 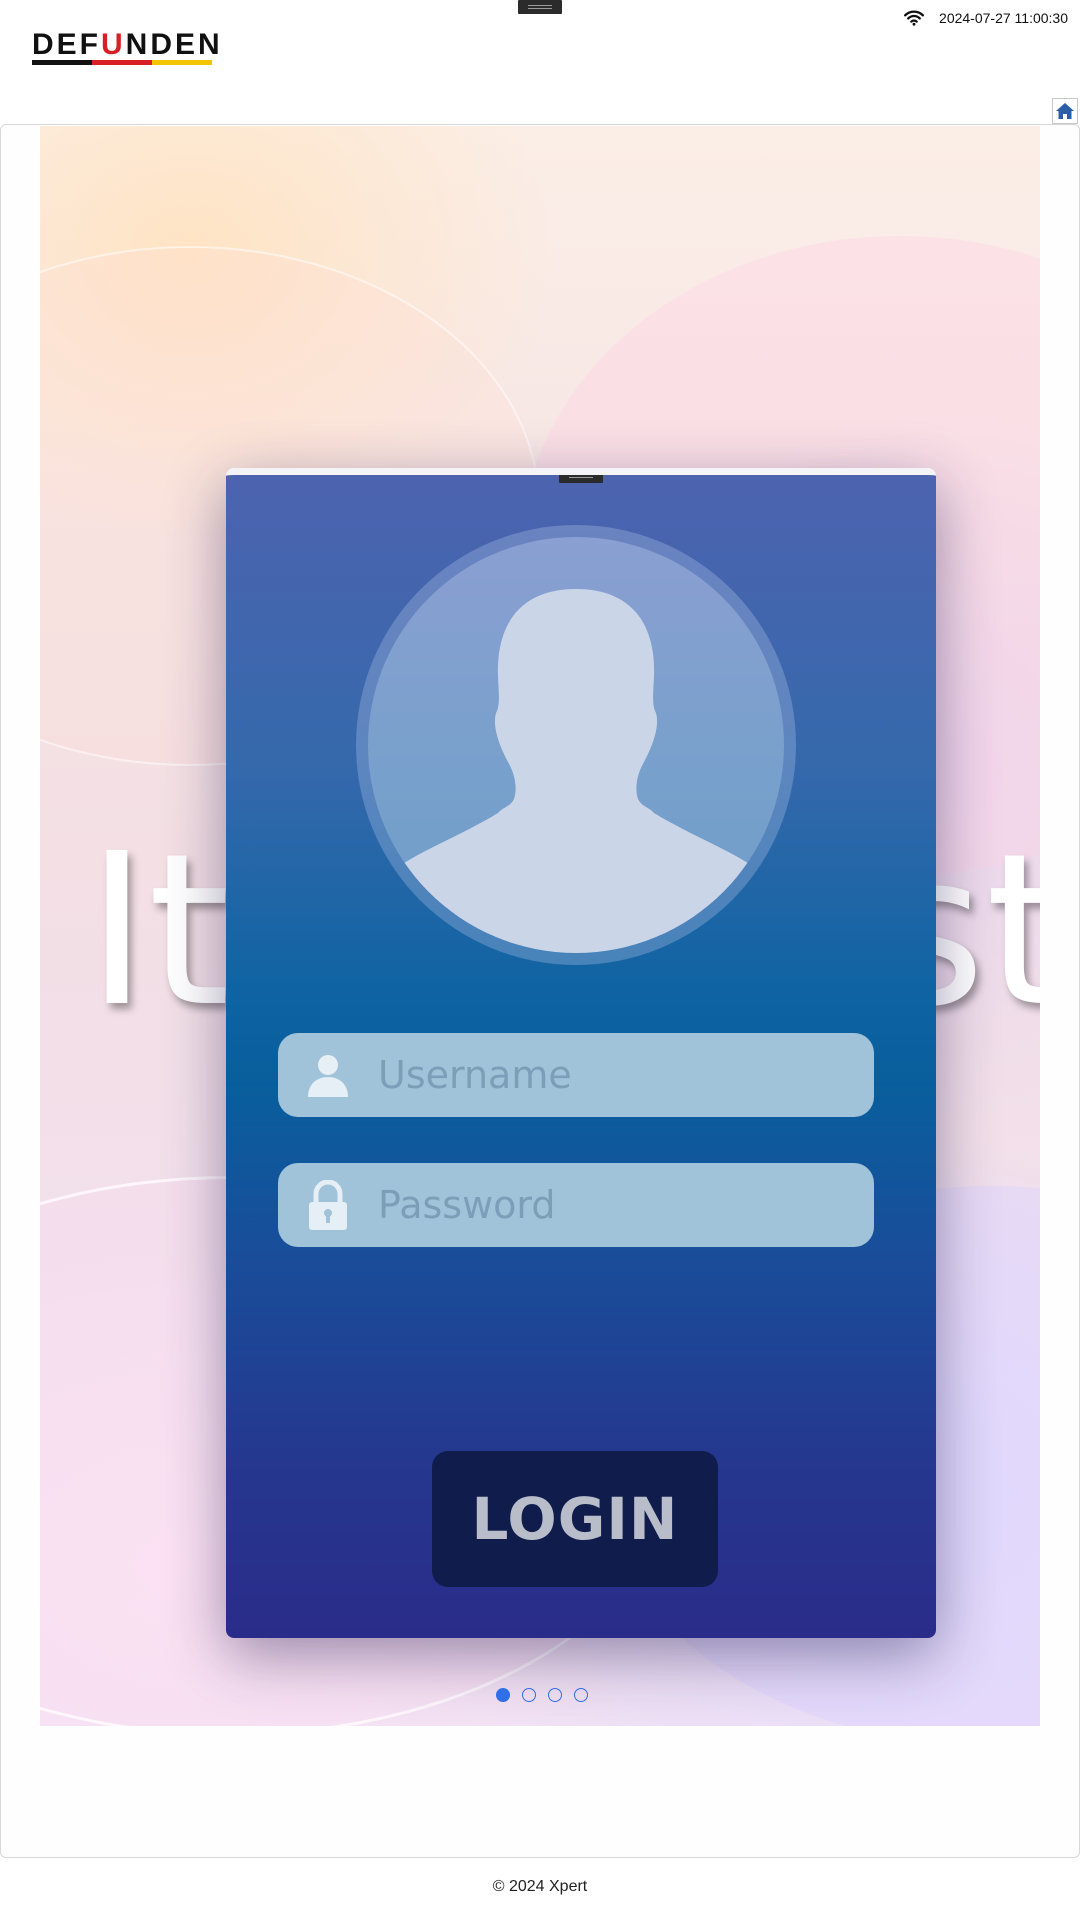 What do you see at coordinates (475, 1075) in the screenshot?
I see `username-placeholder: Username` at bounding box center [475, 1075].